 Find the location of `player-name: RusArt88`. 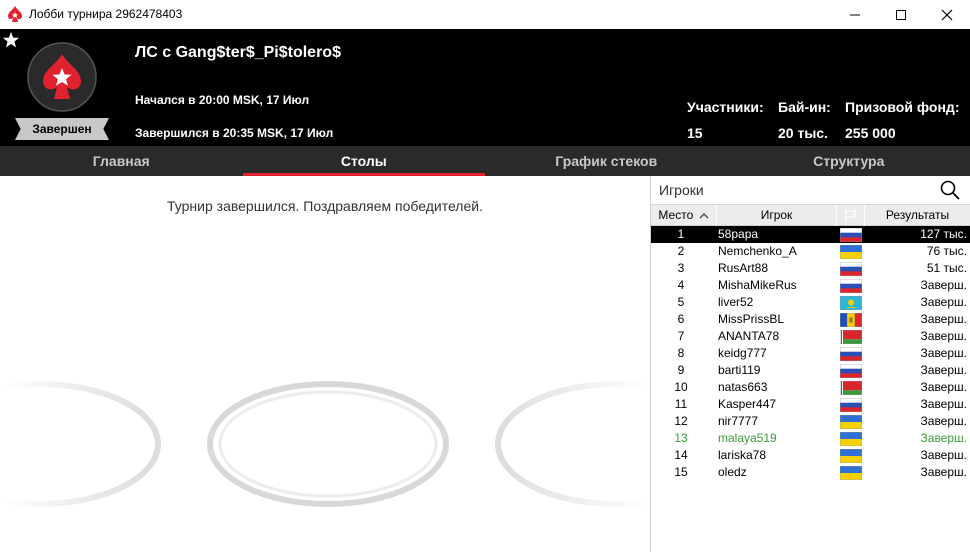

player-name: RusArt88 is located at coordinates (743, 268).